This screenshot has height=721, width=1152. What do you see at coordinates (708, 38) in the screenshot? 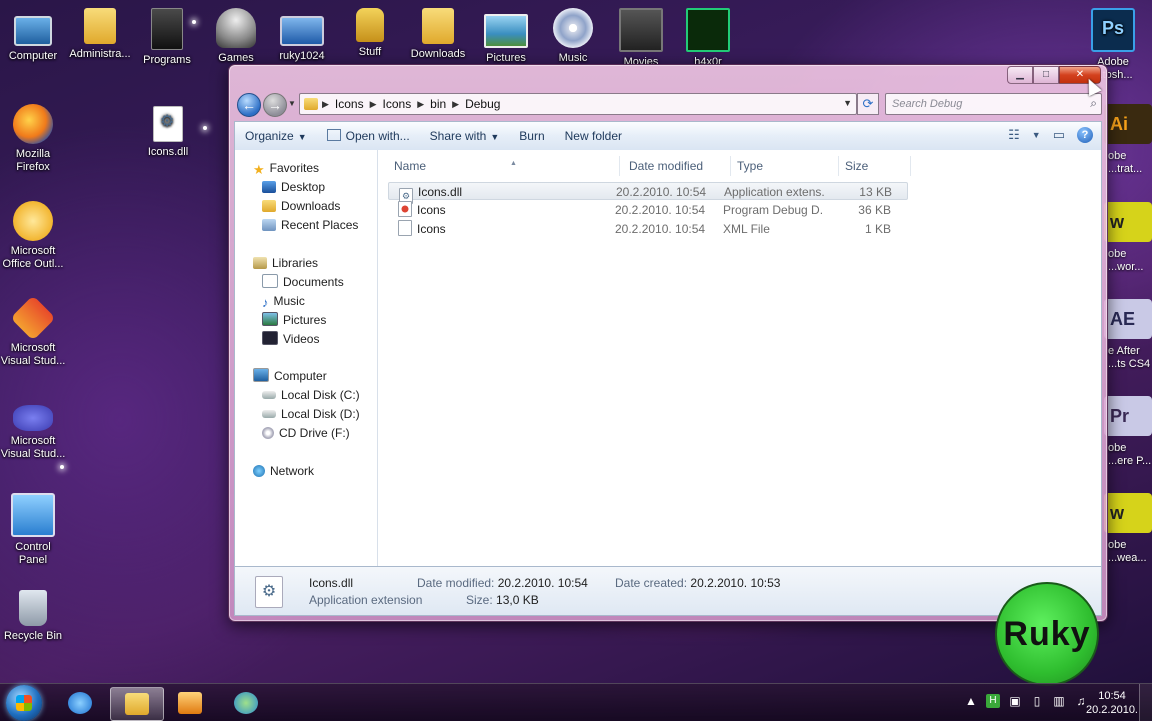
I see `desktop-icon-h4x0r: h4x0r` at bounding box center [708, 38].